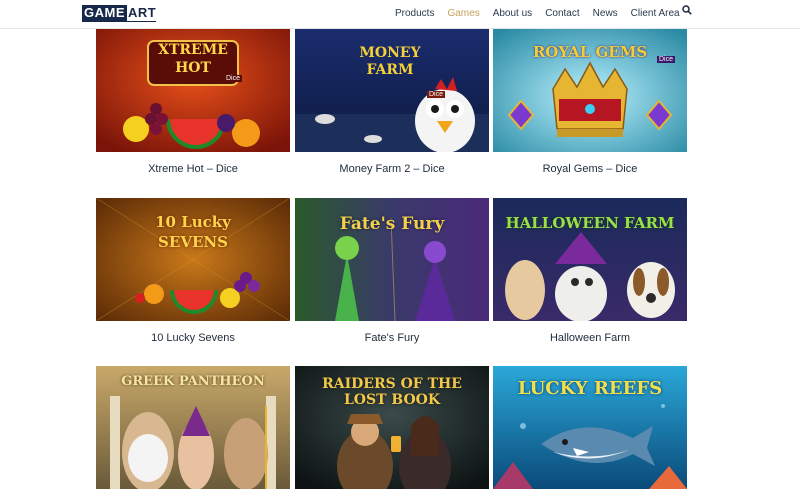 This screenshot has width=800, height=500. What do you see at coordinates (590, 169) in the screenshot?
I see `game-title: Royal Gems – Dice` at bounding box center [590, 169].